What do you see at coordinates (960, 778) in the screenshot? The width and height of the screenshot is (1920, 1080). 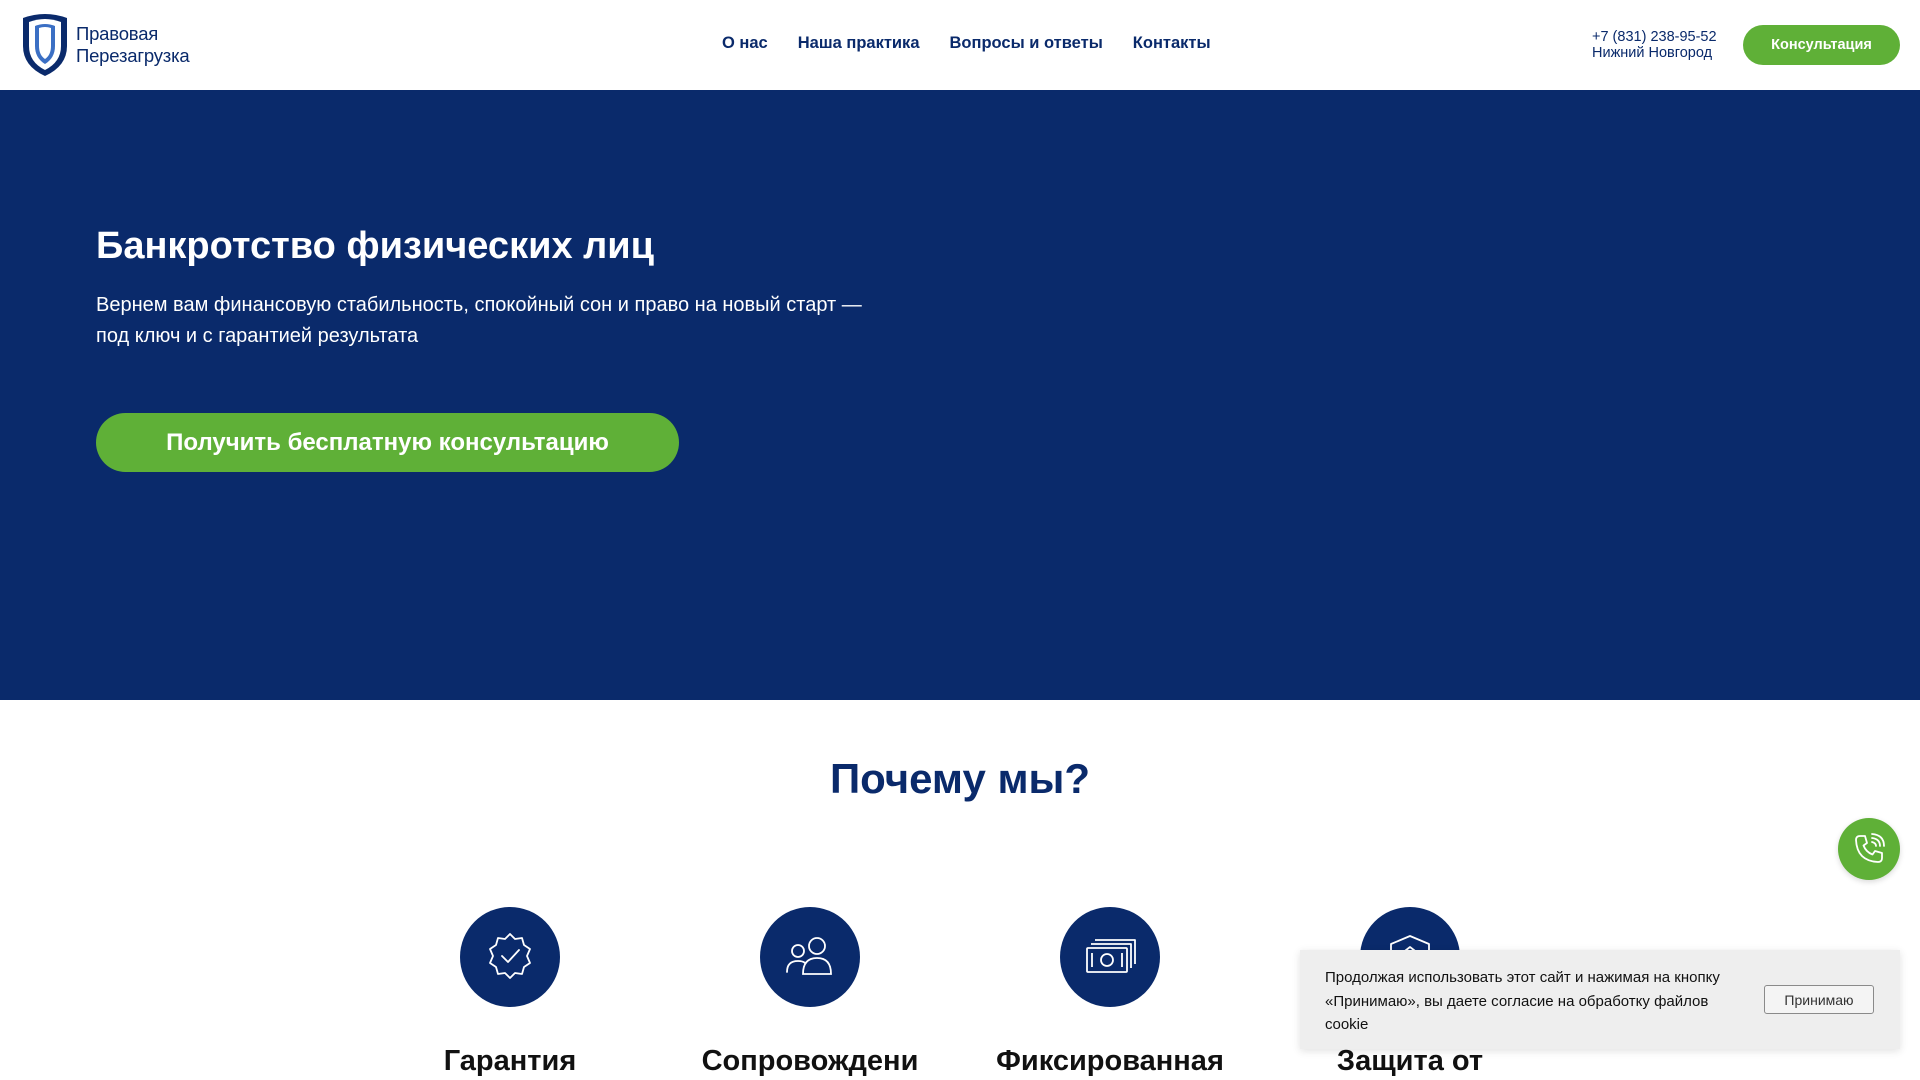 I see `why-us-title: Почему мы?` at bounding box center [960, 778].